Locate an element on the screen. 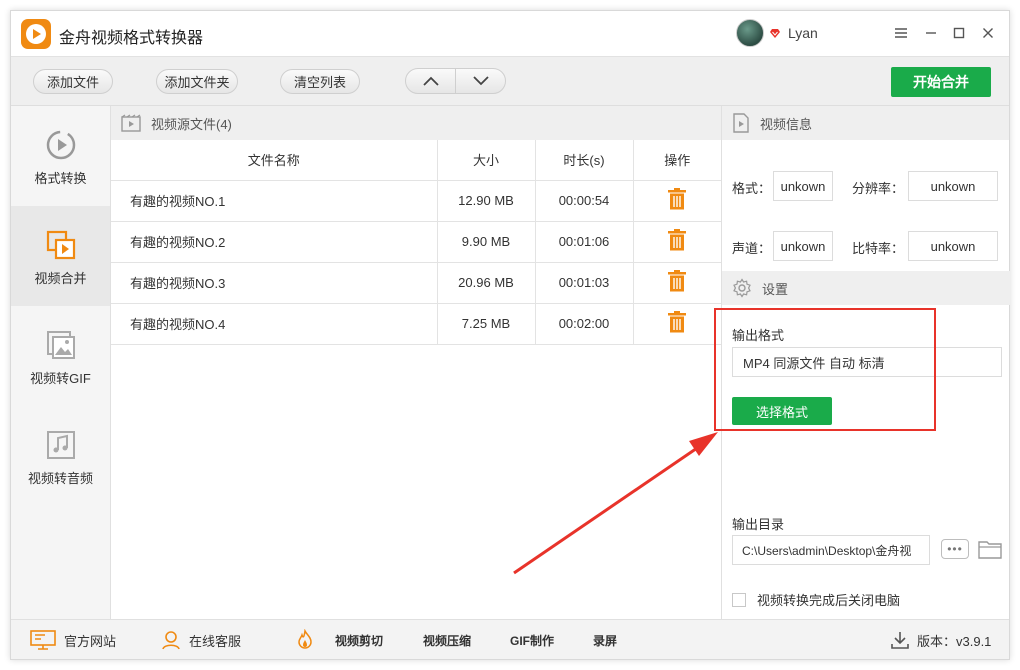 Image resolution: width=1020 pixels, height=670 pixels. table-row: 有趣的视频NO.2 9.90 MB 00:01:06 is located at coordinates (416, 242).